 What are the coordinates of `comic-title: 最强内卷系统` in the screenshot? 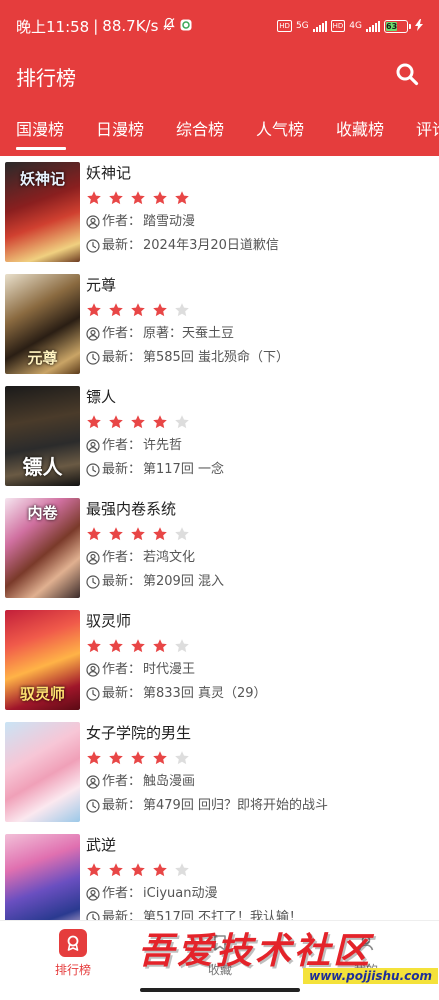 It's located at (131, 509).